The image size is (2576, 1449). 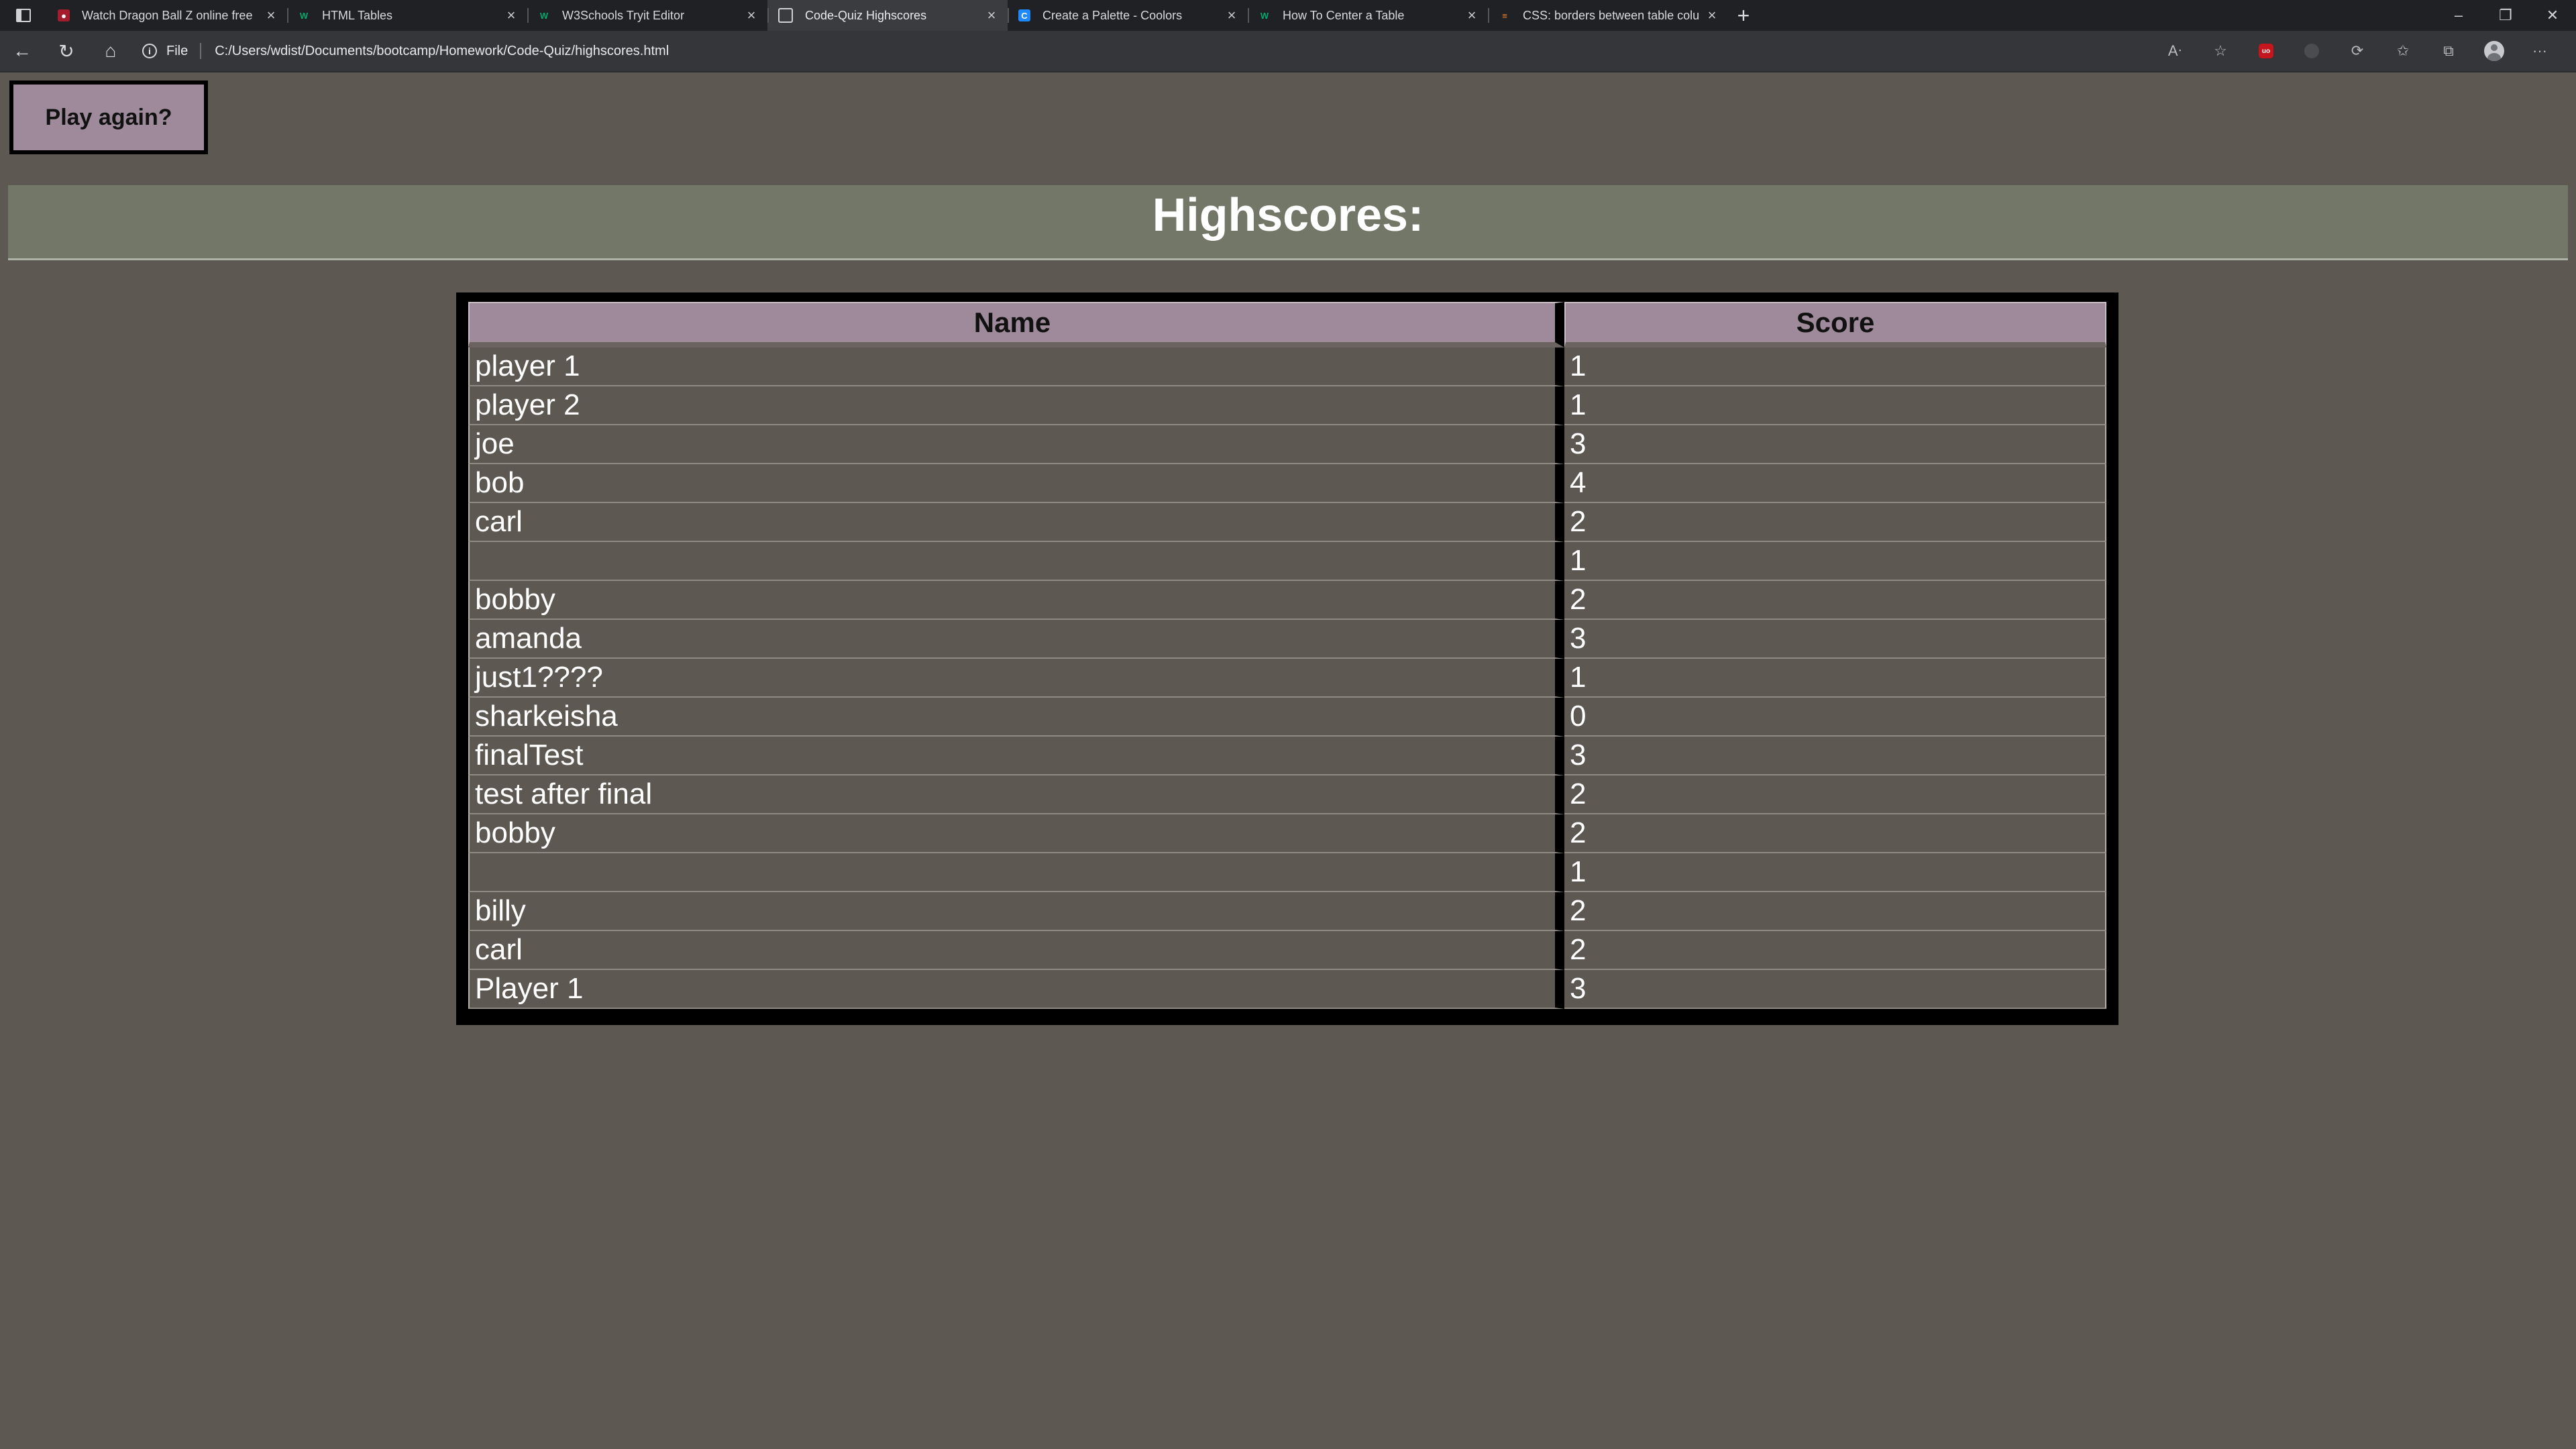 What do you see at coordinates (22, 51) in the screenshot?
I see `back-arrow-icon: ←` at bounding box center [22, 51].